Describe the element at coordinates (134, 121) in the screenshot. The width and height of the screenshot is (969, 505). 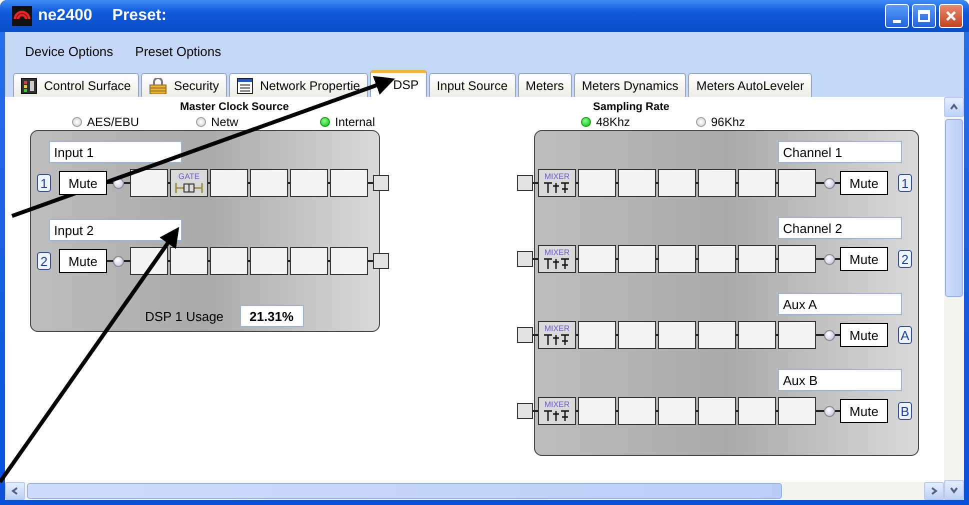
I see `radio-option: AES/EBU` at that location.